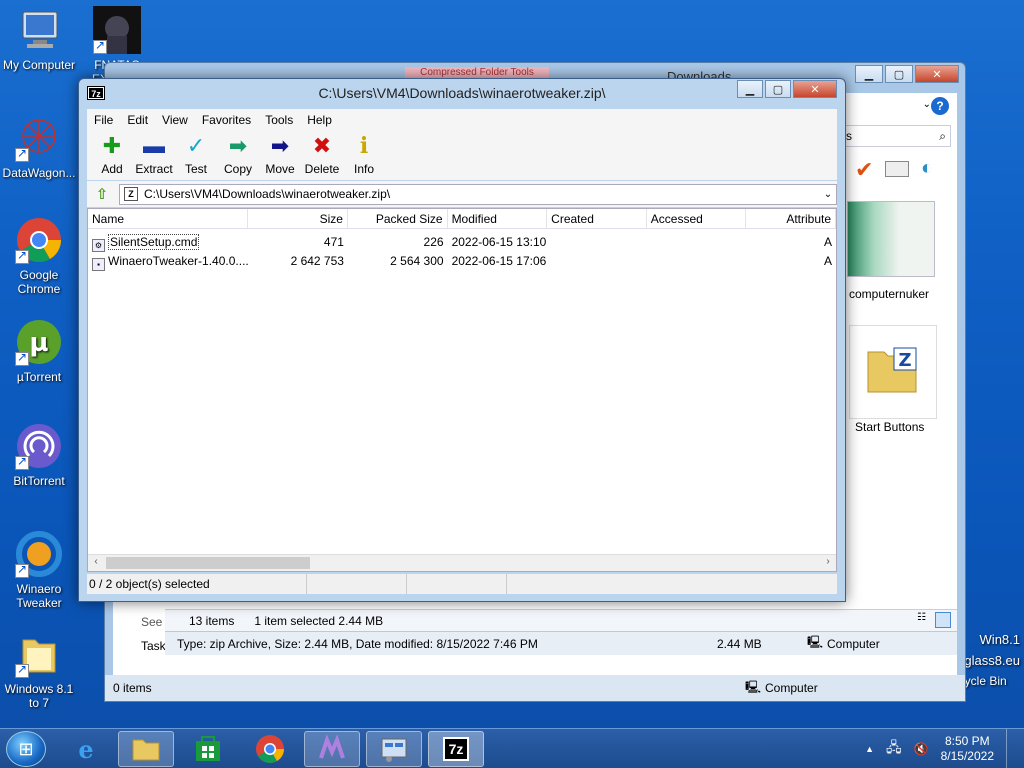  Describe the element at coordinates (597, 218) in the screenshot. I see `column-header-created: Created` at that location.